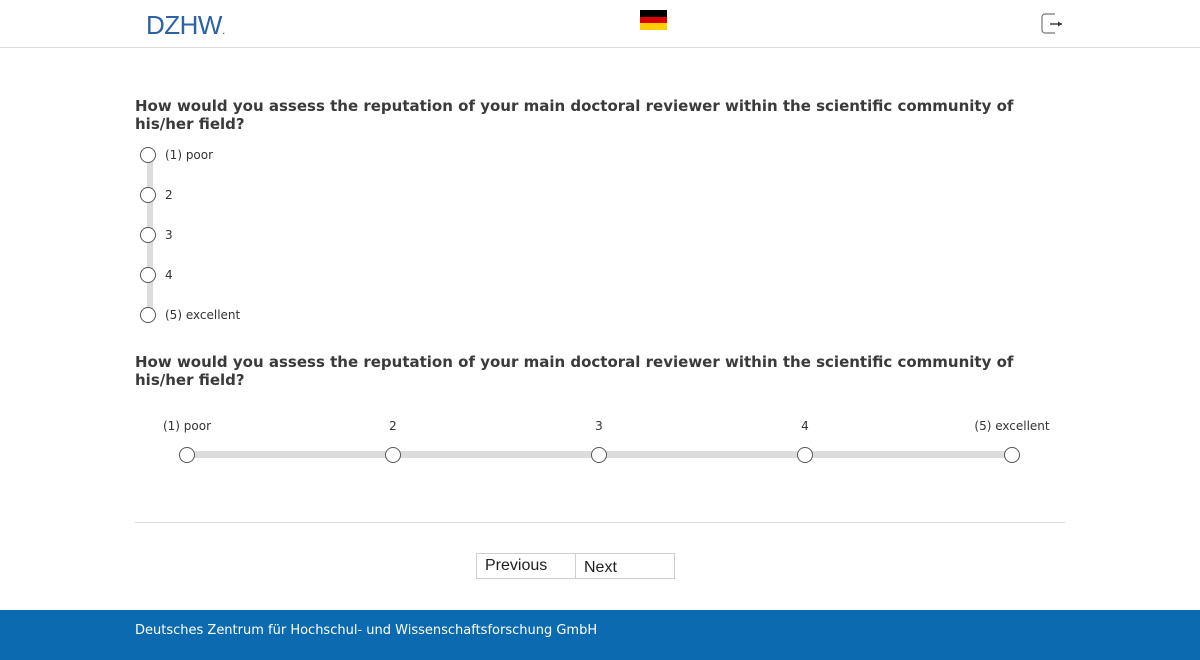 This screenshot has width=1200, height=660. What do you see at coordinates (805, 439) in the screenshot?
I see `horizontal-option-4: 4` at bounding box center [805, 439].